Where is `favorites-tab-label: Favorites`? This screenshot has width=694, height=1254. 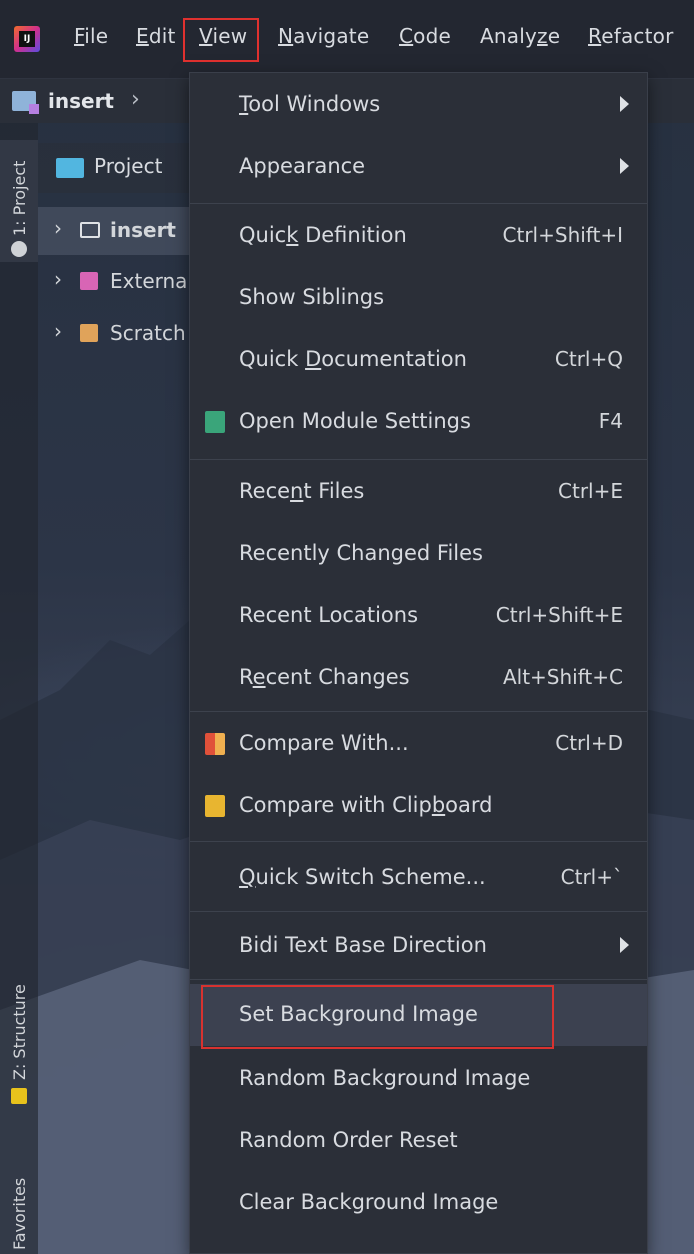
favorites-tab-label: Favorites is located at coordinates (19, 1214).